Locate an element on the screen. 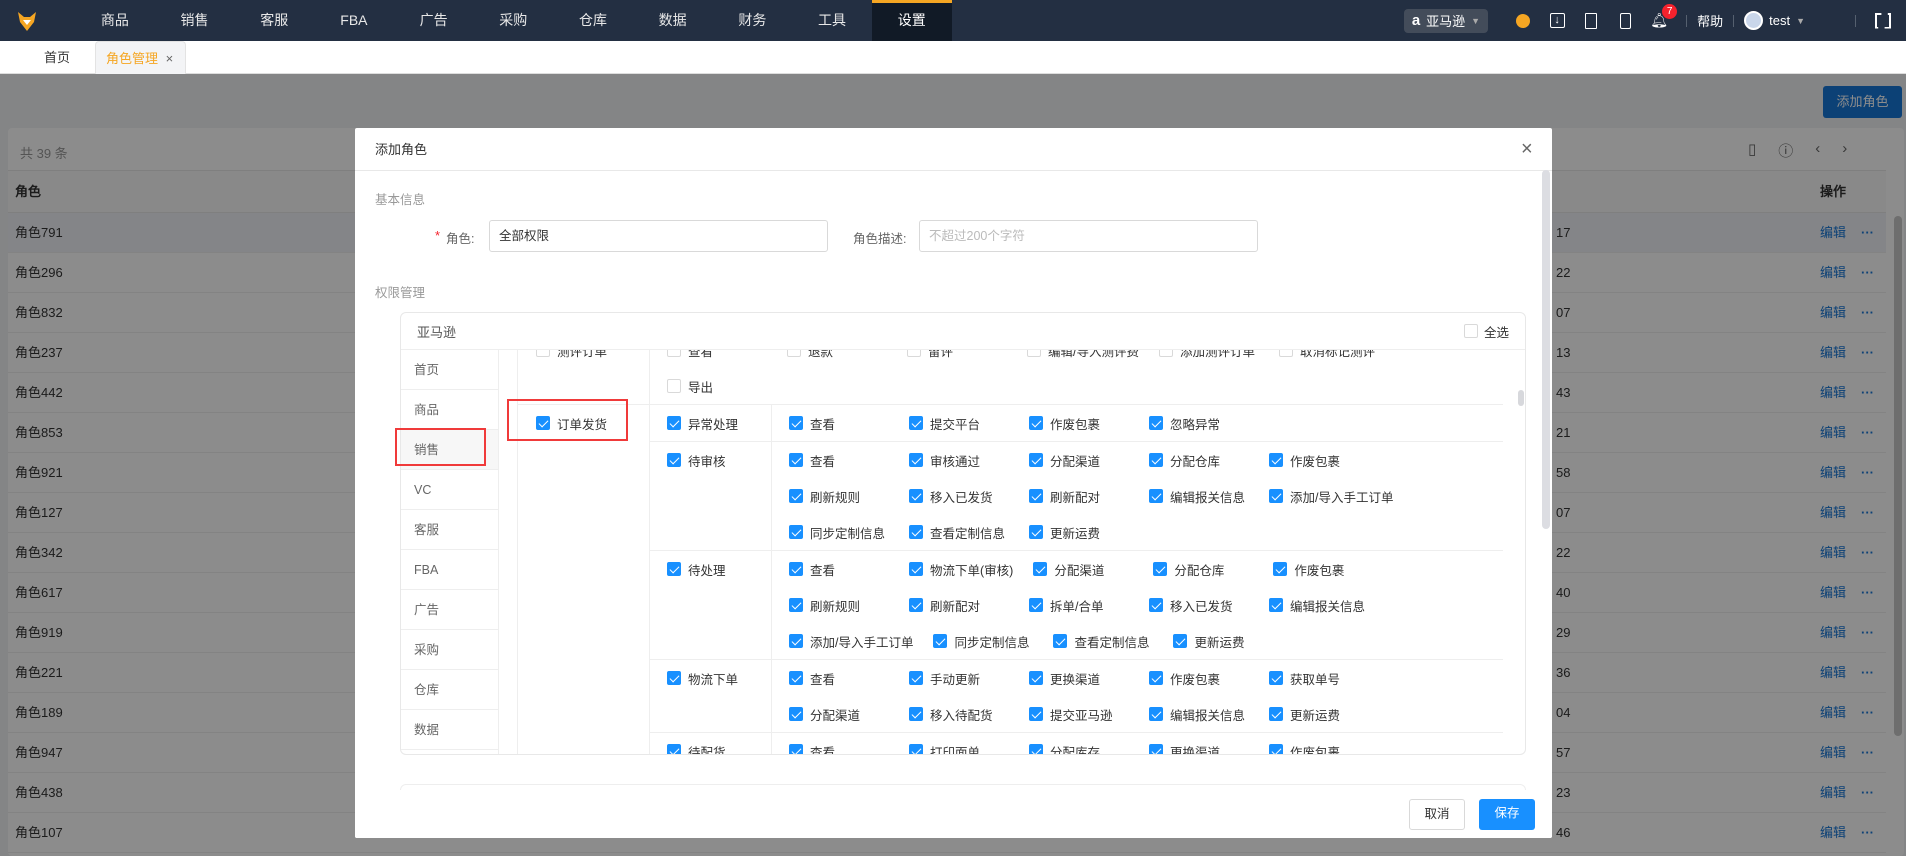 This screenshot has width=1906, height=856. module-menu-item: VC is located at coordinates (449, 490).